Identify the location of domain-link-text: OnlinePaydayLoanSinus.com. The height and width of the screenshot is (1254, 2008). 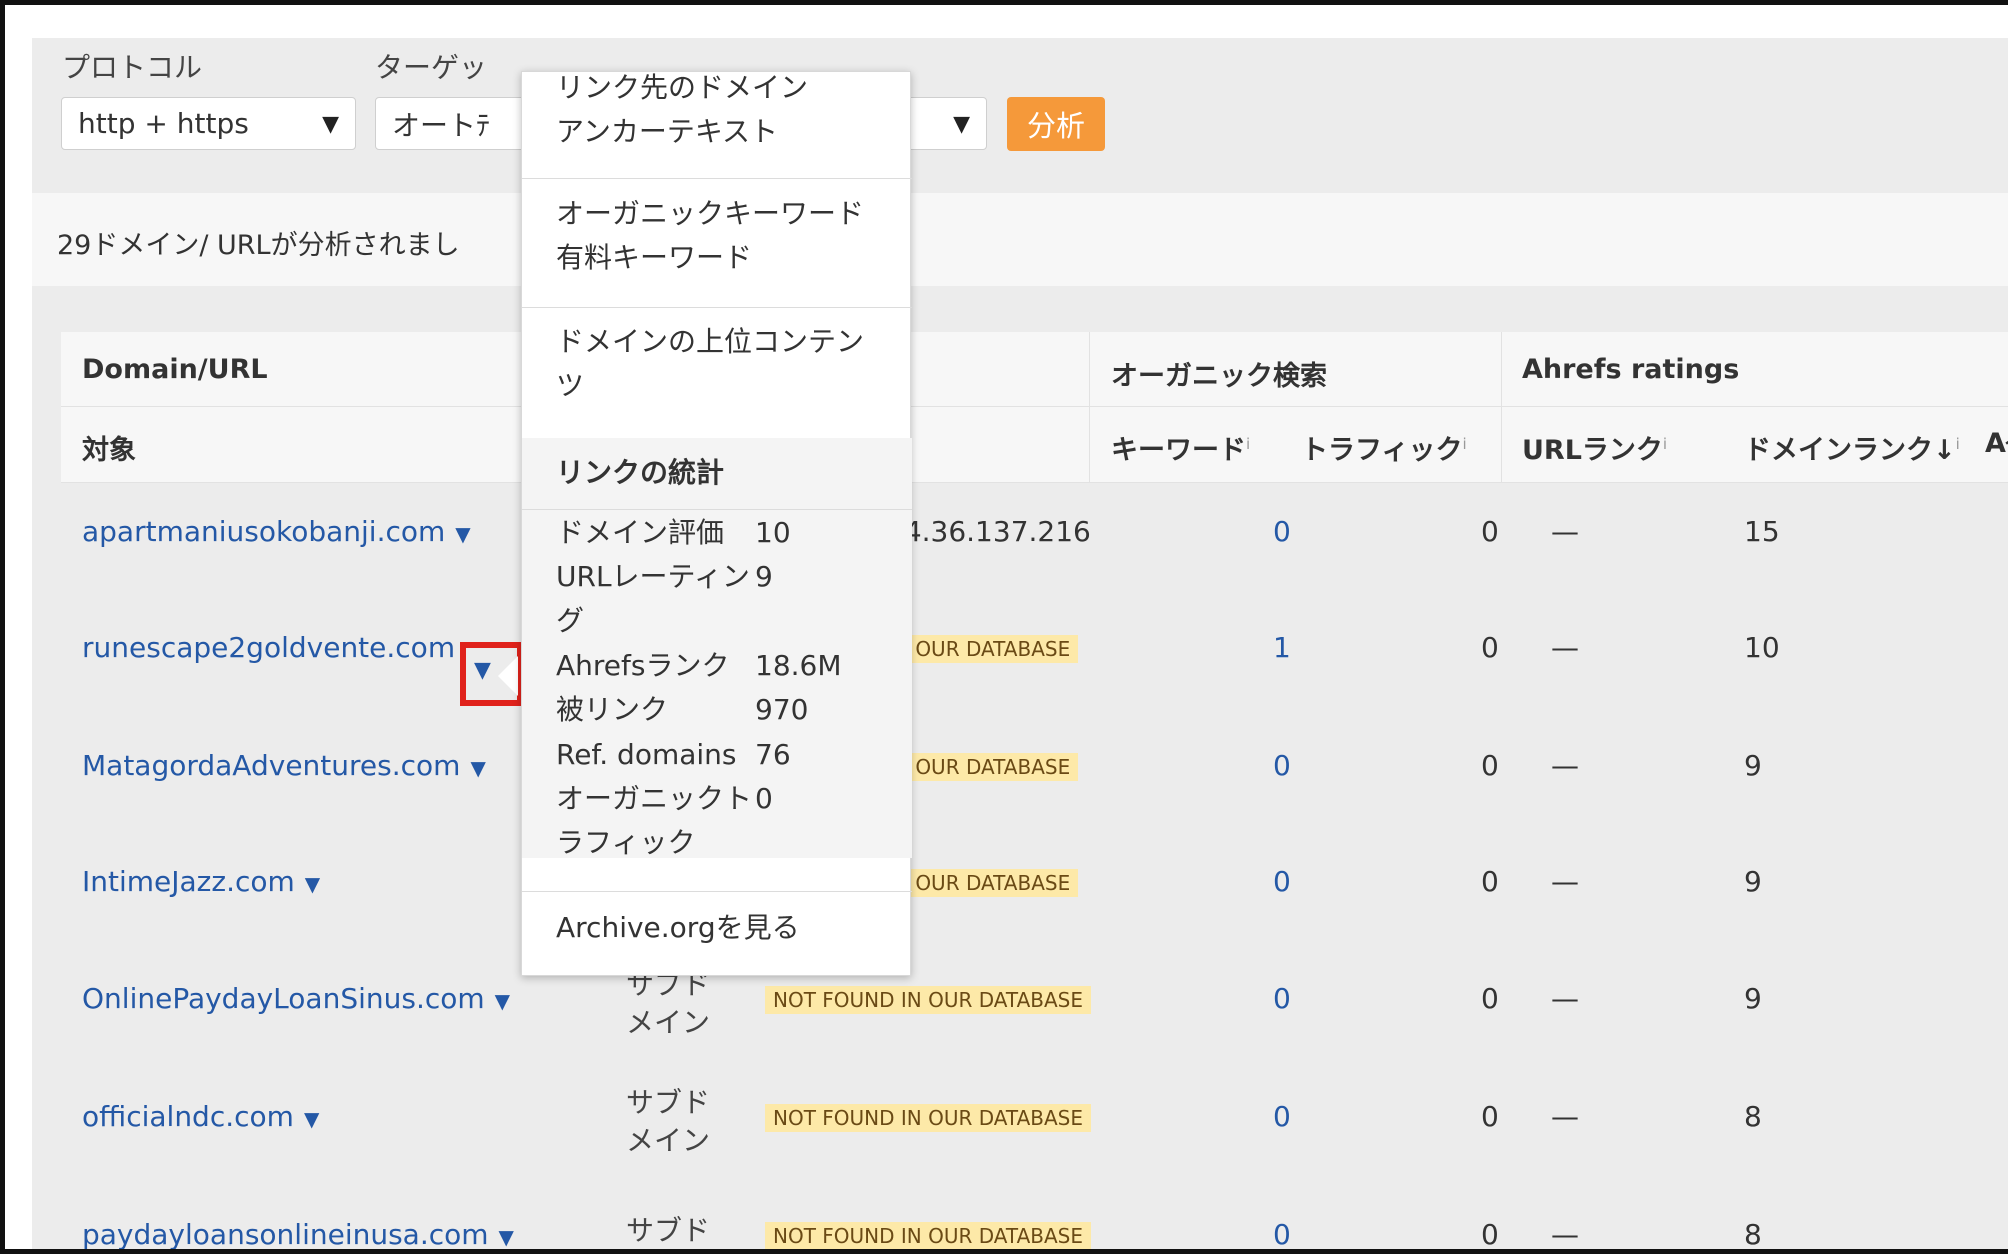
(283, 998).